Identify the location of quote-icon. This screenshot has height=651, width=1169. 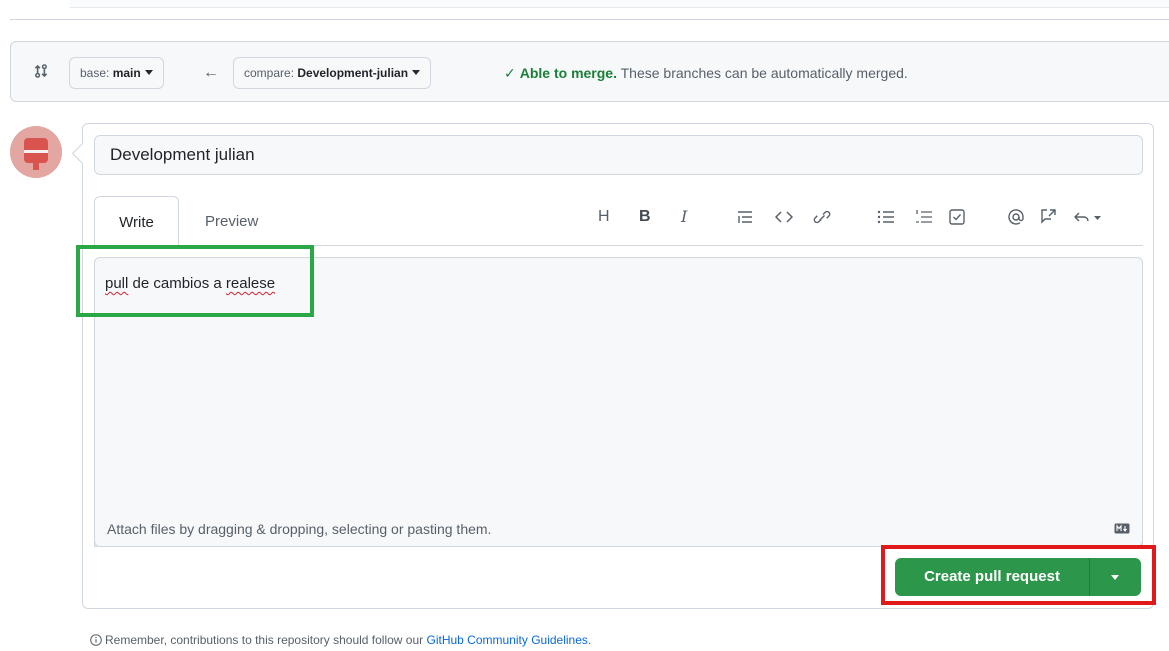
(745, 217).